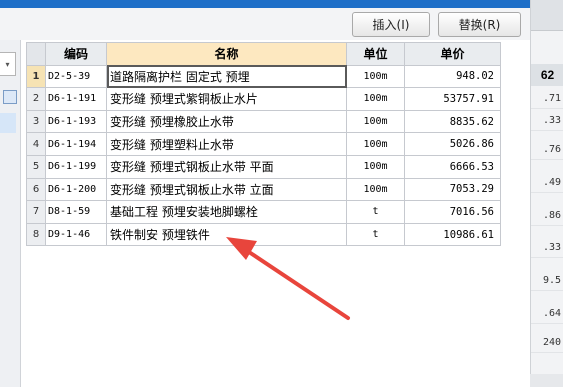 This screenshot has height=387, width=563. I want to click on chevron-down-icon: ▾, so click(8, 64).